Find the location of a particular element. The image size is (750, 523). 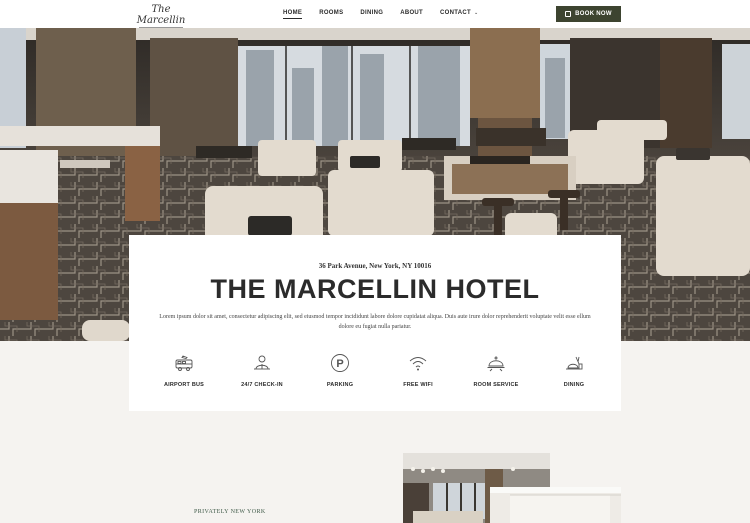

section-eyebrow: PRIVATELY NEW YORK is located at coordinates (230, 512).